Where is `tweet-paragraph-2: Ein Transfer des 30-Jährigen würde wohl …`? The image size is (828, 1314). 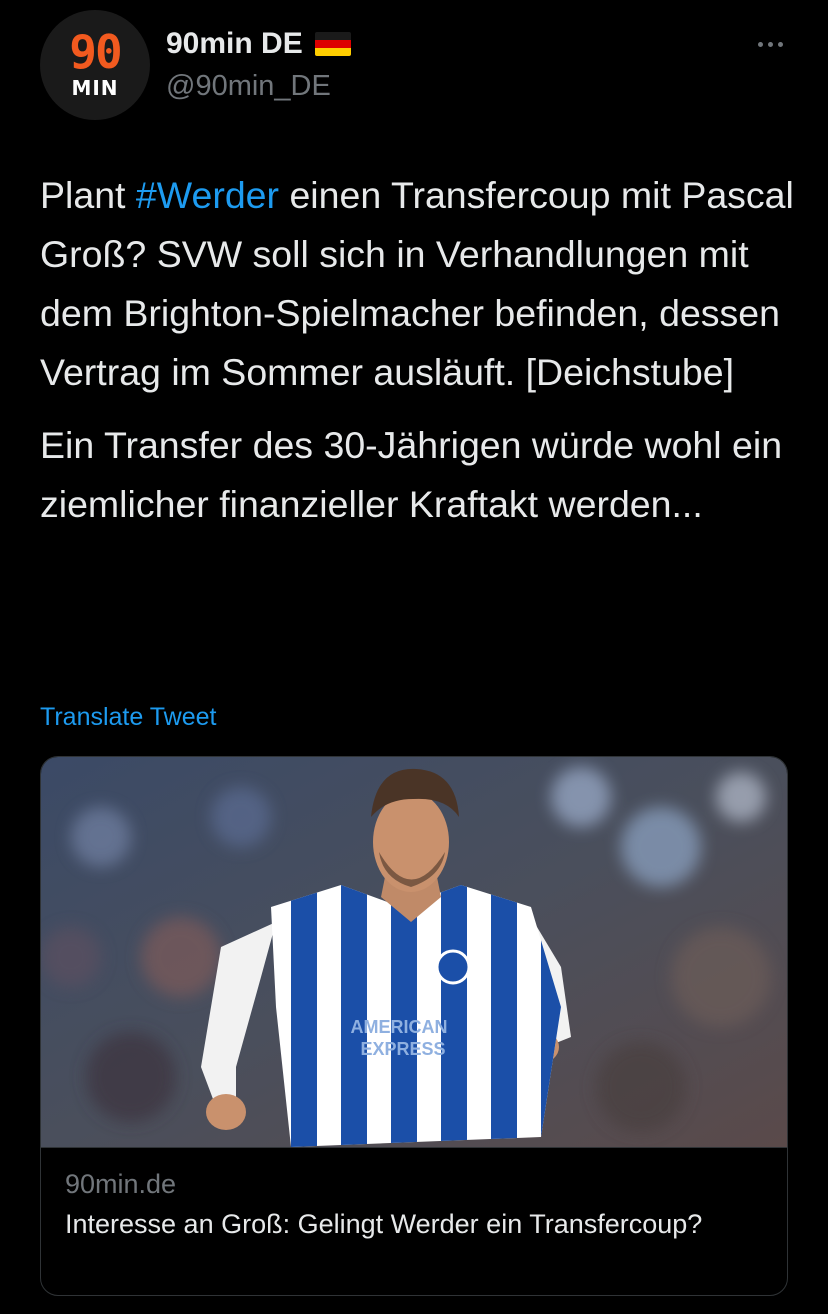 tweet-paragraph-2: Ein Transfer des 30-Jährigen würde wohl … is located at coordinates (411, 474).